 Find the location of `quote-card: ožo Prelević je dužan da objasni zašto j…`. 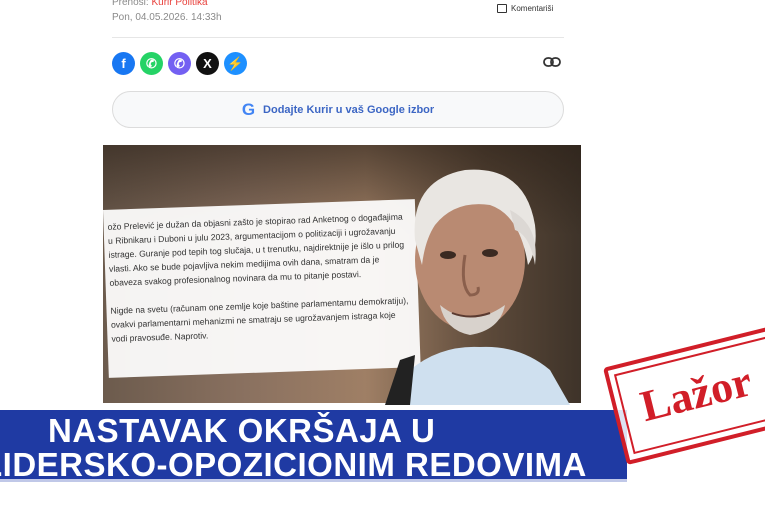

quote-card: ožo Prelević je dužan da objasni zašto j… is located at coordinates (262, 288).